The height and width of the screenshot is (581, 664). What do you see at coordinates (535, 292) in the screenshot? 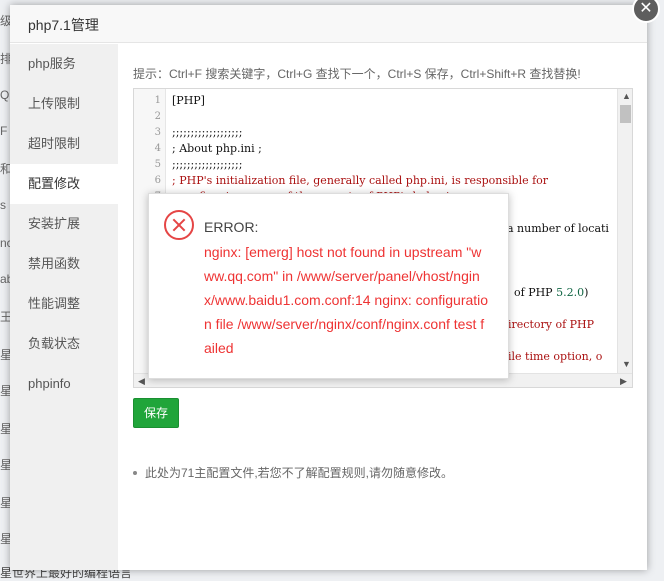
I see `code-line-fragment: of PHP` at bounding box center [535, 292].